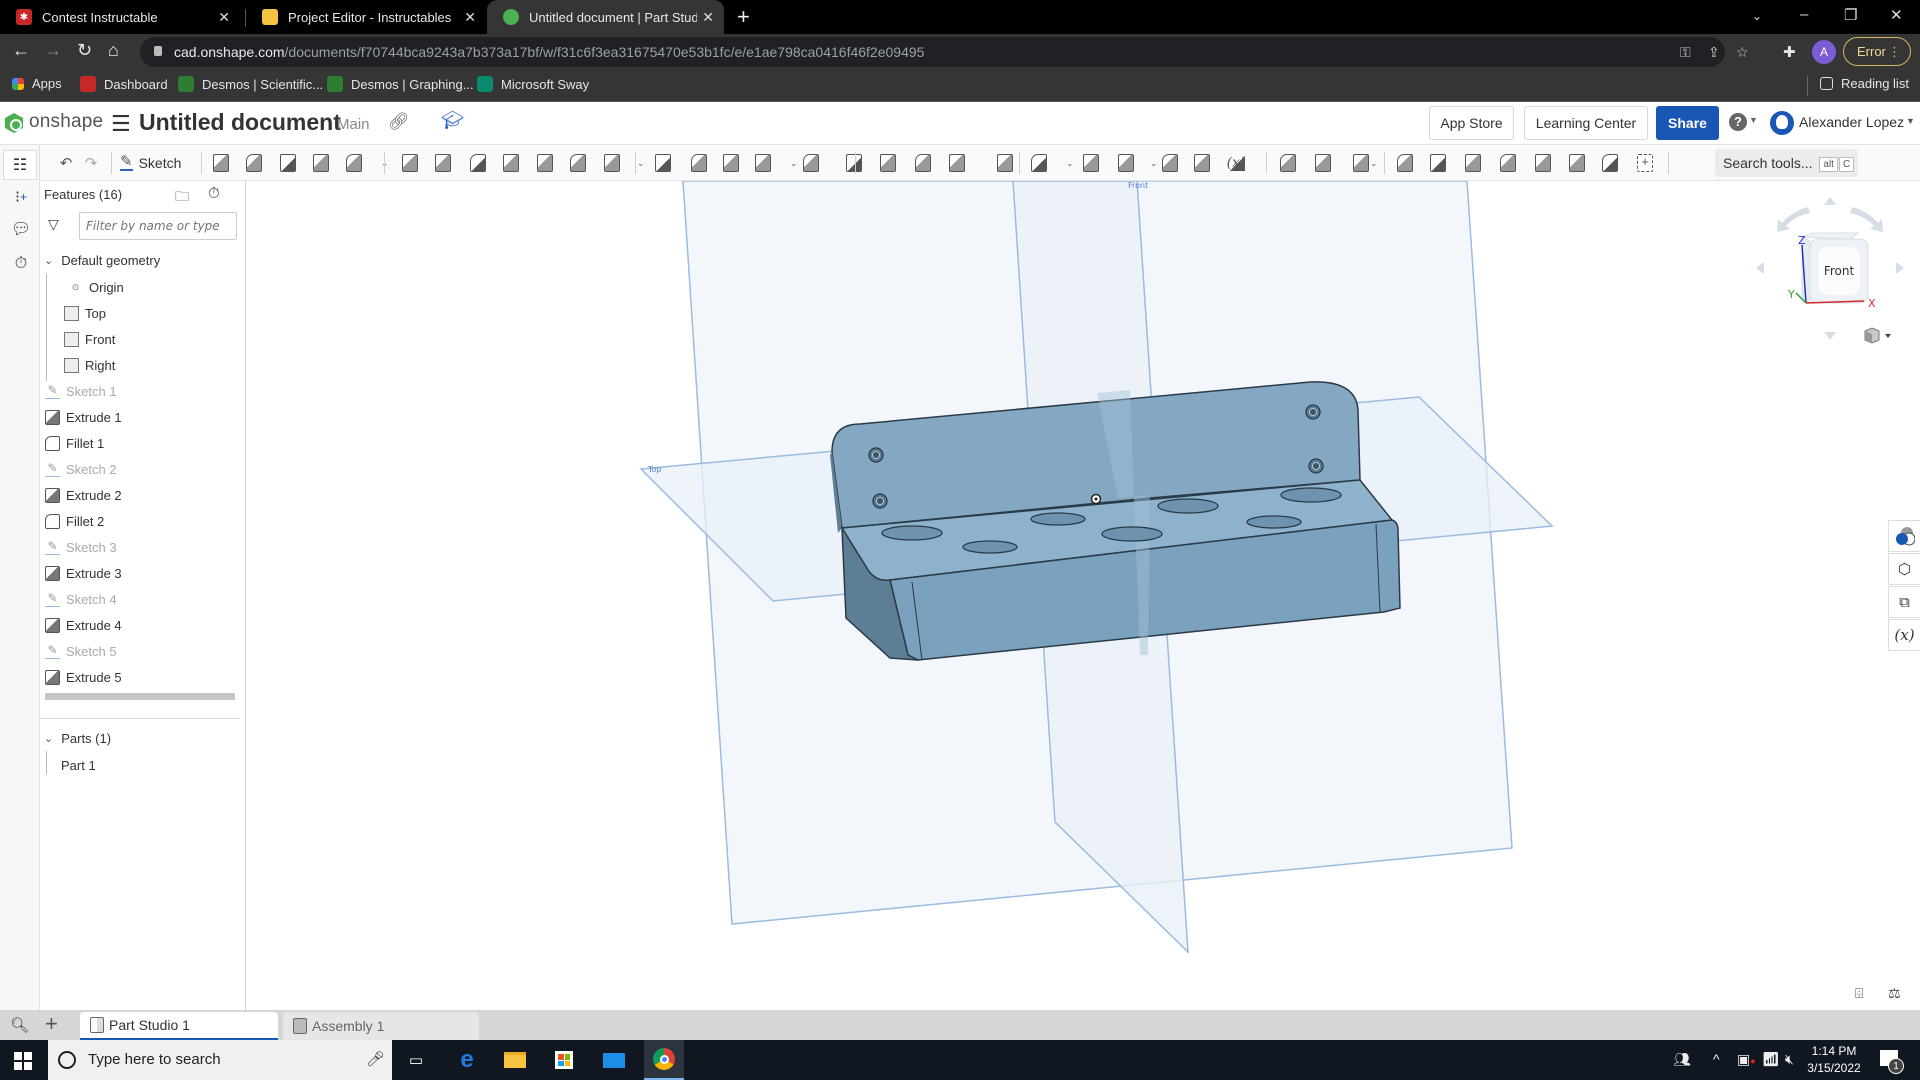  What do you see at coordinates (21, 197) in the screenshot?
I see `insert-feature-icon: ⁝ +` at bounding box center [21, 197].